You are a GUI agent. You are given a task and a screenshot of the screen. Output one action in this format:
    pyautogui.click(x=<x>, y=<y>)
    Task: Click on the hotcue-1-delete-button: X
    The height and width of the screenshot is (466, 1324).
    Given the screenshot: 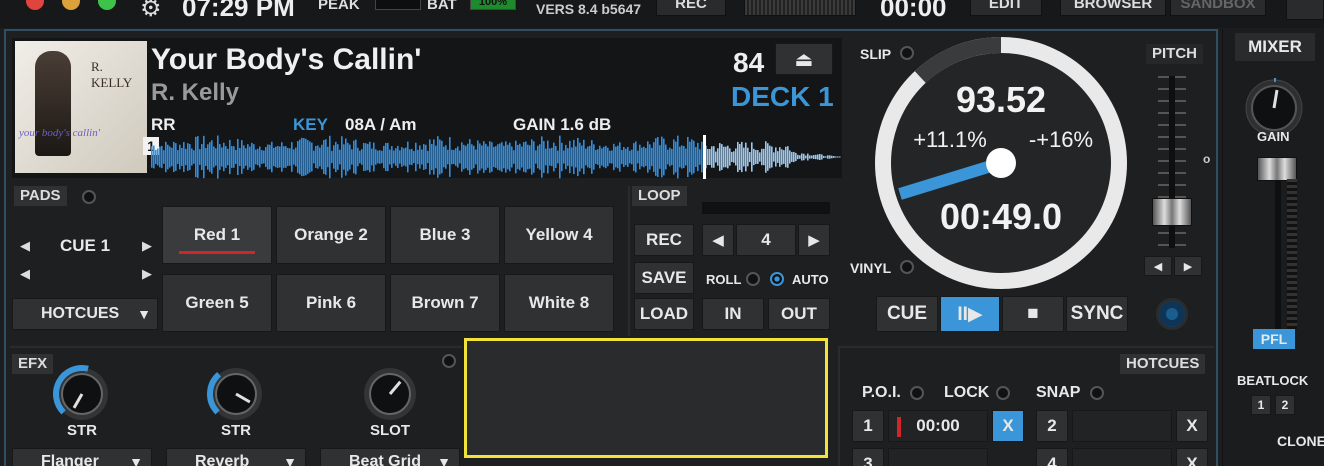 What is the action you would take?
    pyautogui.click(x=1008, y=426)
    